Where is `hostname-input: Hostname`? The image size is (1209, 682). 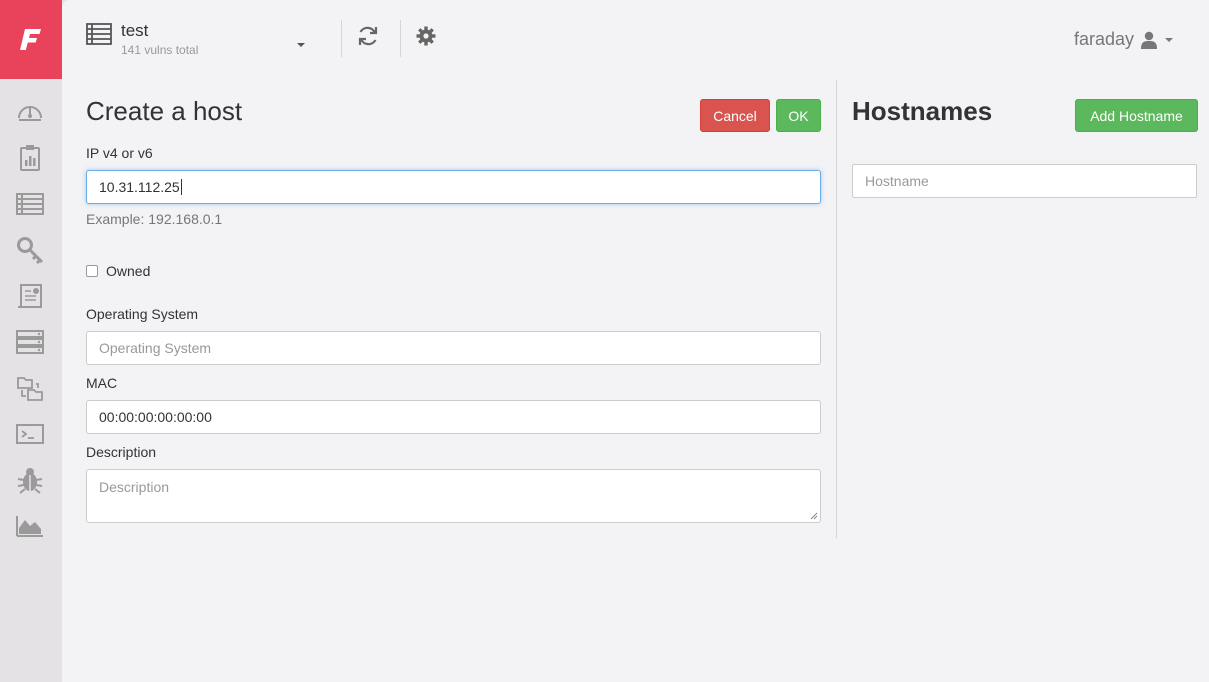
hostname-input: Hostname is located at coordinates (1024, 181).